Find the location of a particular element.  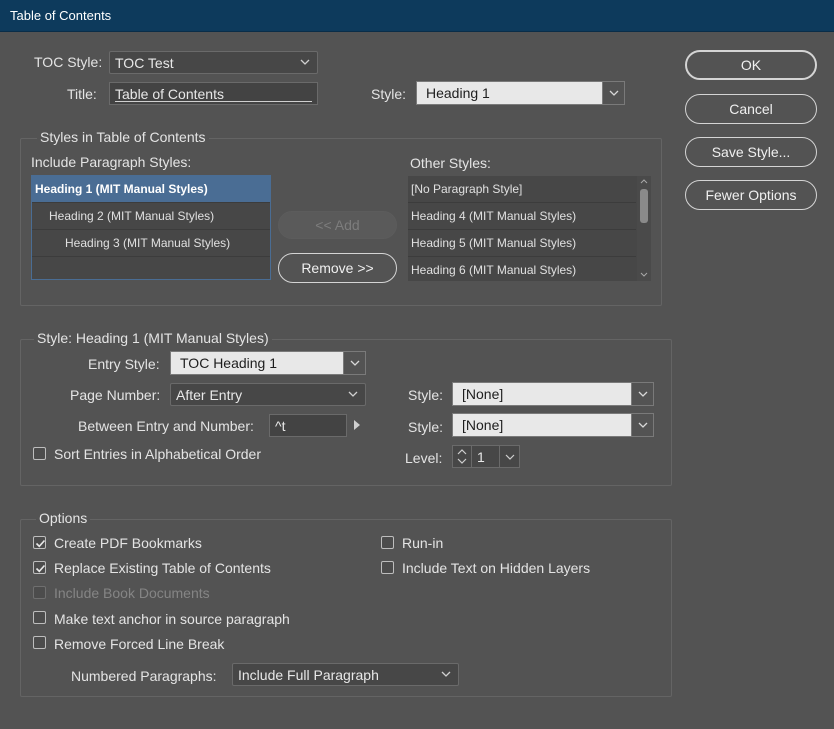

title-bar: Table of Contents is located at coordinates (417, 16).